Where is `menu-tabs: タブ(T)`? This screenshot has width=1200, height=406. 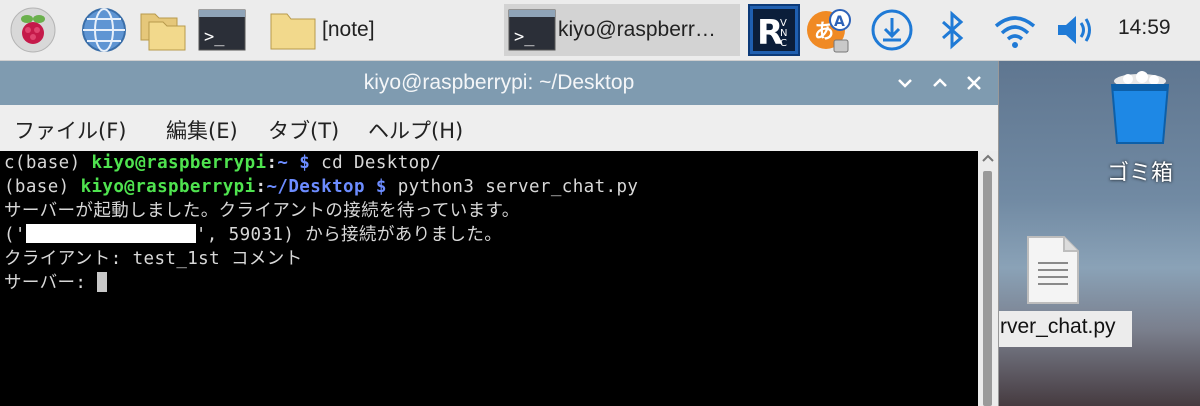
menu-tabs: タブ(T) is located at coordinates (303, 130).